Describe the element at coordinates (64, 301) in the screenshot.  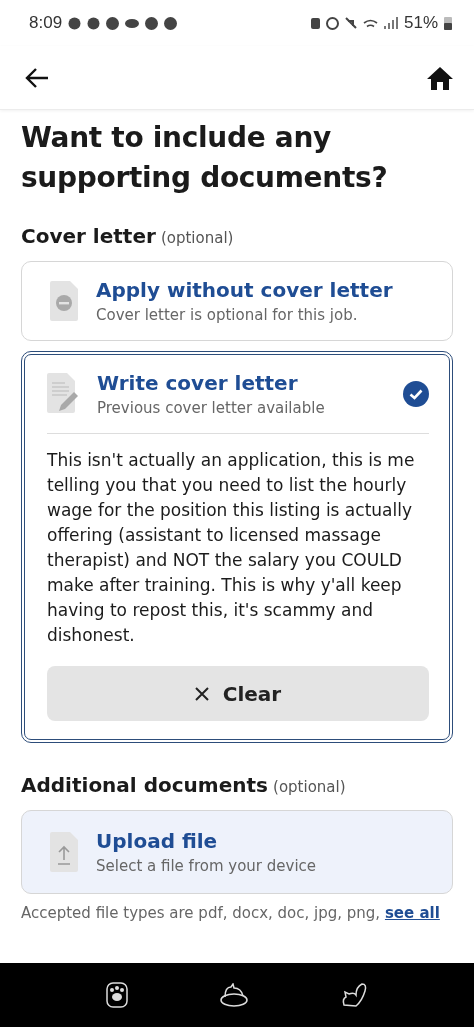
I see `document-minus-icon` at that location.